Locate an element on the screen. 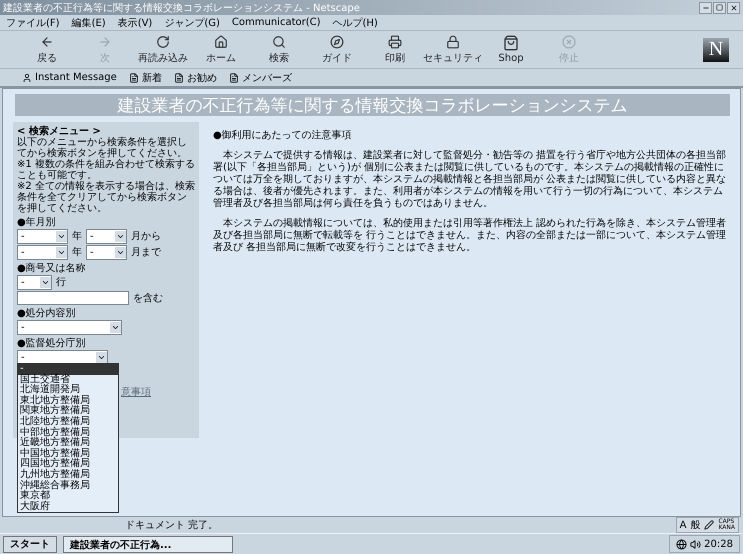  globe-icon is located at coordinates (682, 544).